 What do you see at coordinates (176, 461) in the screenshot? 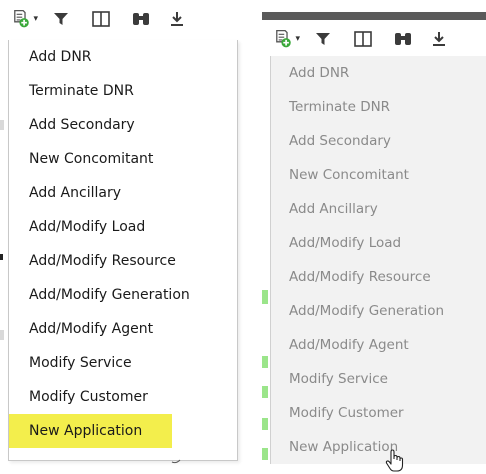
I see `cursor-icon` at bounding box center [176, 461].